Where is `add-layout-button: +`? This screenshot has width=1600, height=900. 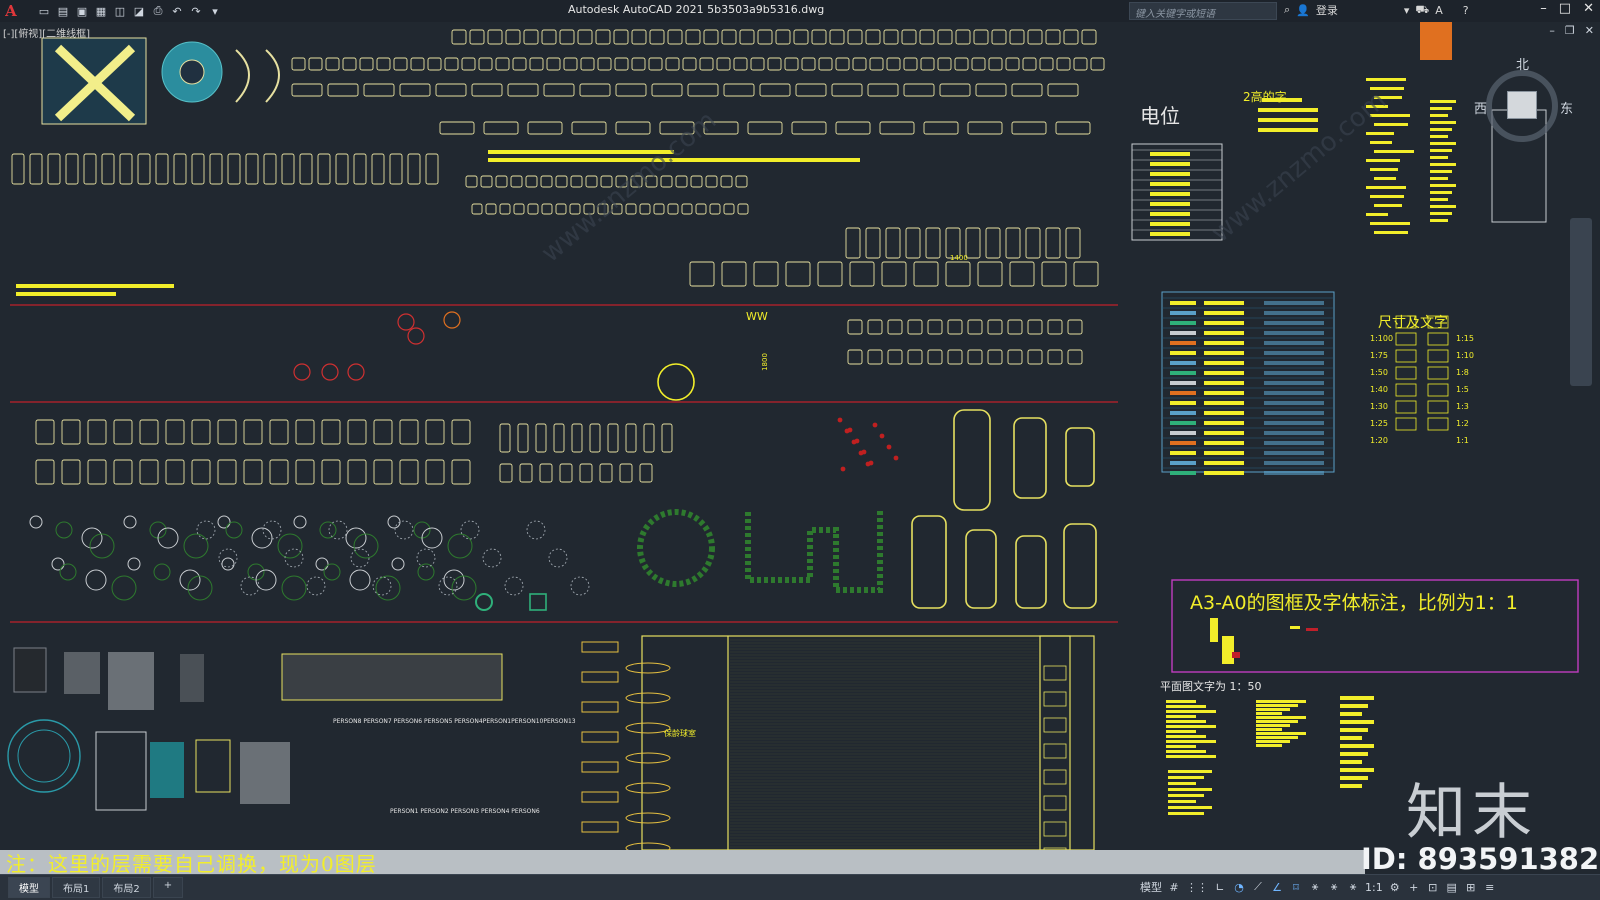
add-layout-button: + is located at coordinates (168, 887).